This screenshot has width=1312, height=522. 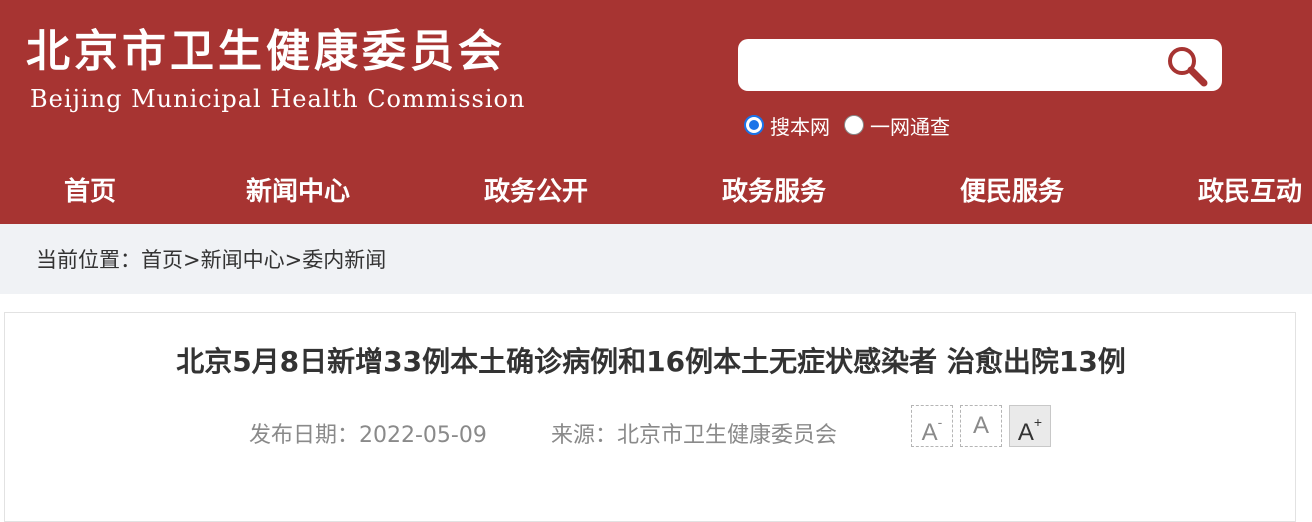 I want to click on nav-item-gov-services: 政务服务, so click(x=774, y=192).